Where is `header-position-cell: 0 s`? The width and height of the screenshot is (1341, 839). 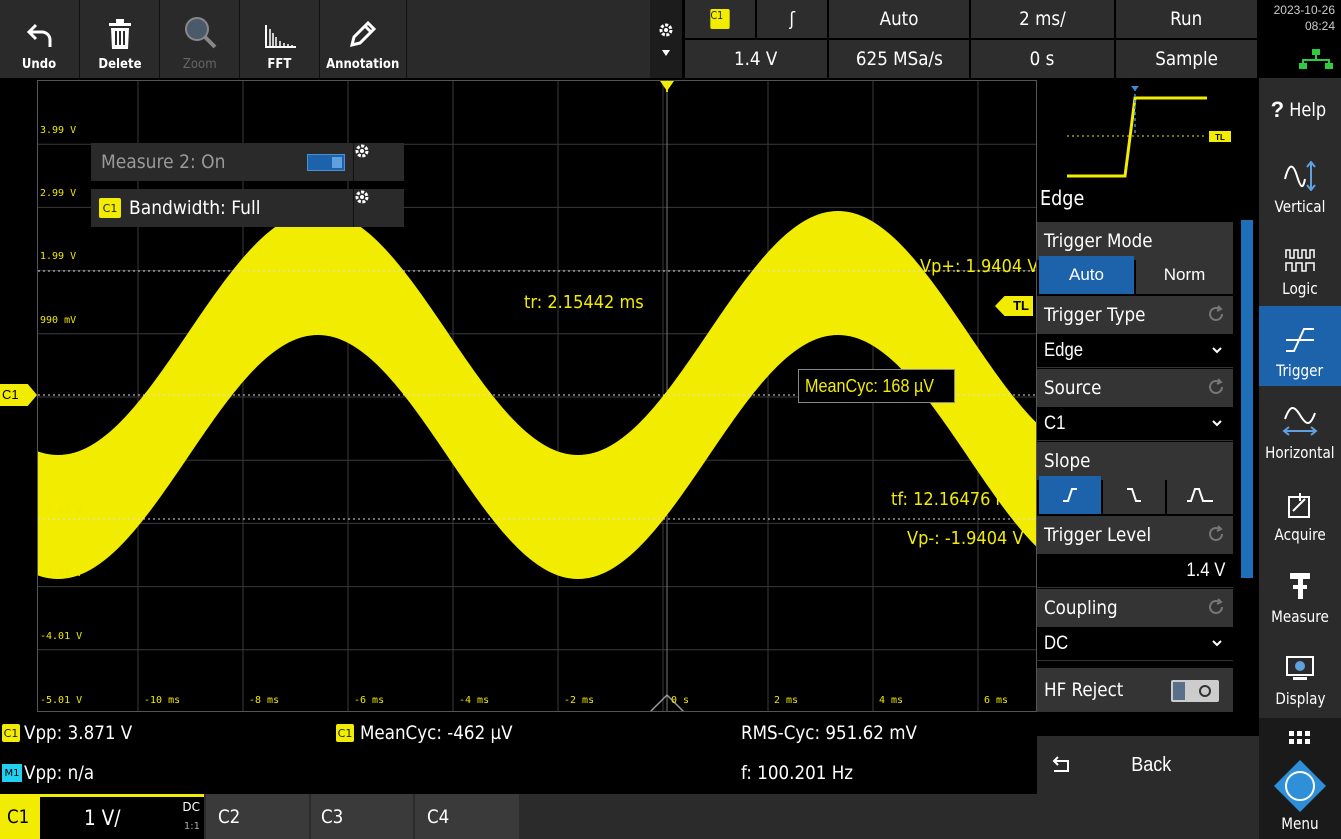
header-position-cell: 0 s is located at coordinates (1042, 59).